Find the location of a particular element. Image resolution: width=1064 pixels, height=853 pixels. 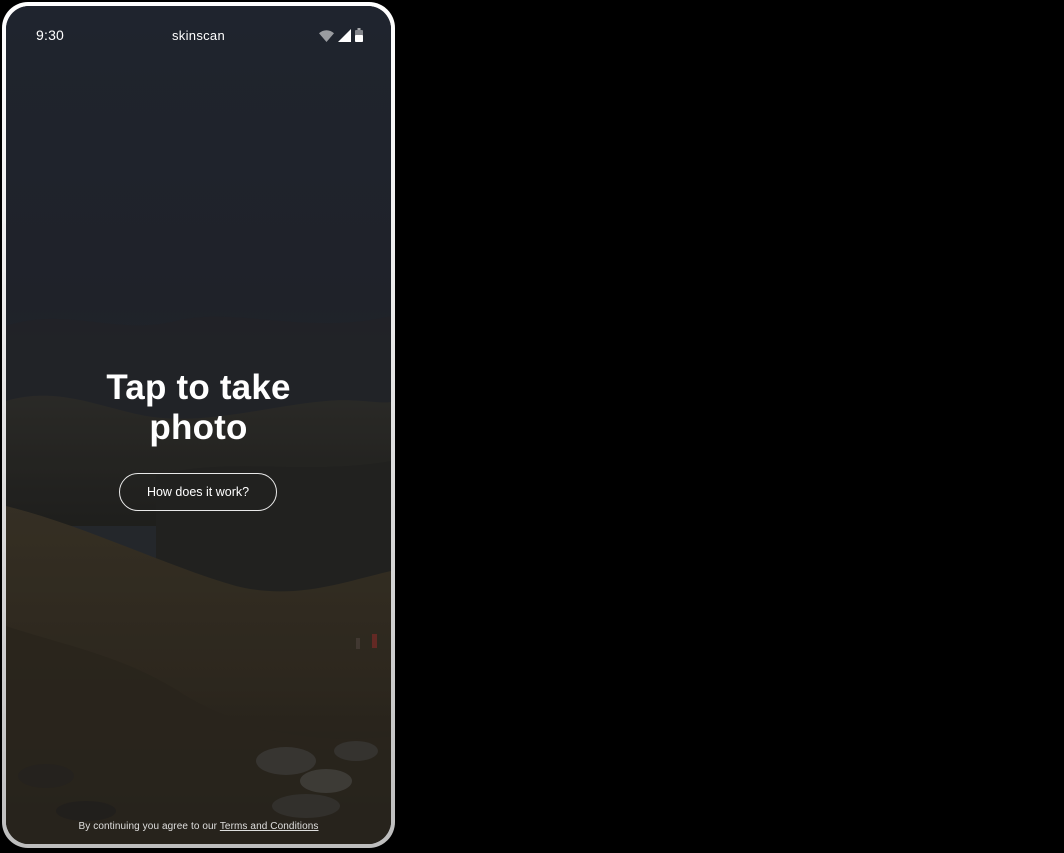

hero-title: Tap to take photo is located at coordinates (199, 408).